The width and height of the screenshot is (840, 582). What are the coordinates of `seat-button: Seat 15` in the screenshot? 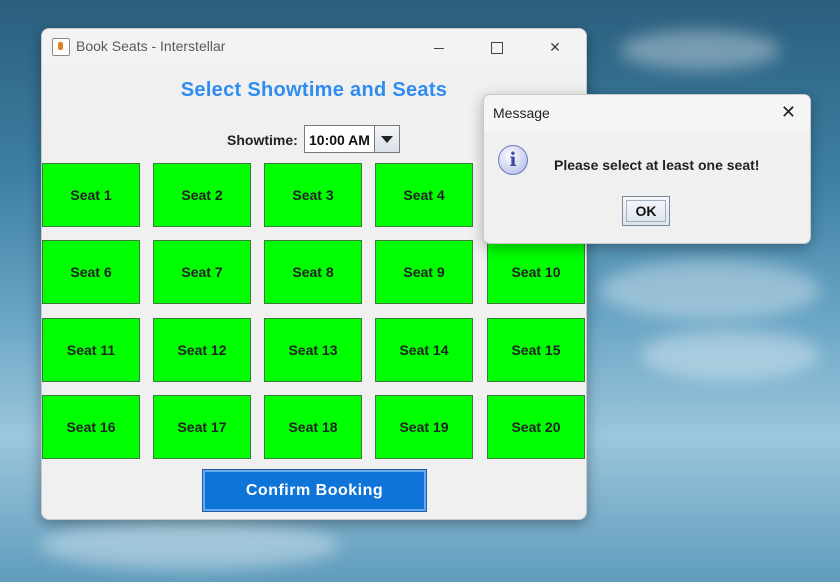 It's located at (536, 350).